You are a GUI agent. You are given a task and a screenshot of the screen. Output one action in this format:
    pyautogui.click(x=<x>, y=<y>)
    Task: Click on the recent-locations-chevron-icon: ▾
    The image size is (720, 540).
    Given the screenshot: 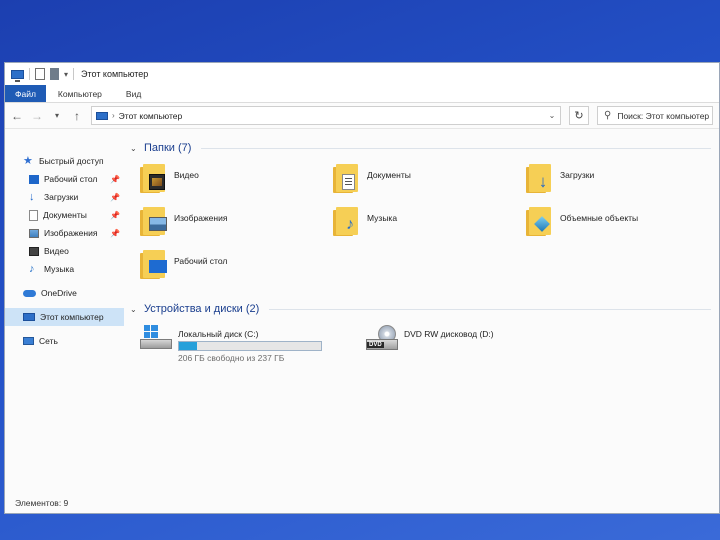 What is the action you would take?
    pyautogui.click(x=57, y=115)
    